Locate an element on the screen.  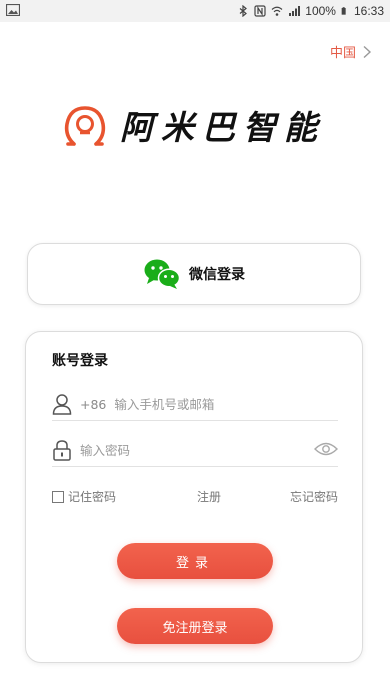
checkbox-box is located at coordinates (58, 496).